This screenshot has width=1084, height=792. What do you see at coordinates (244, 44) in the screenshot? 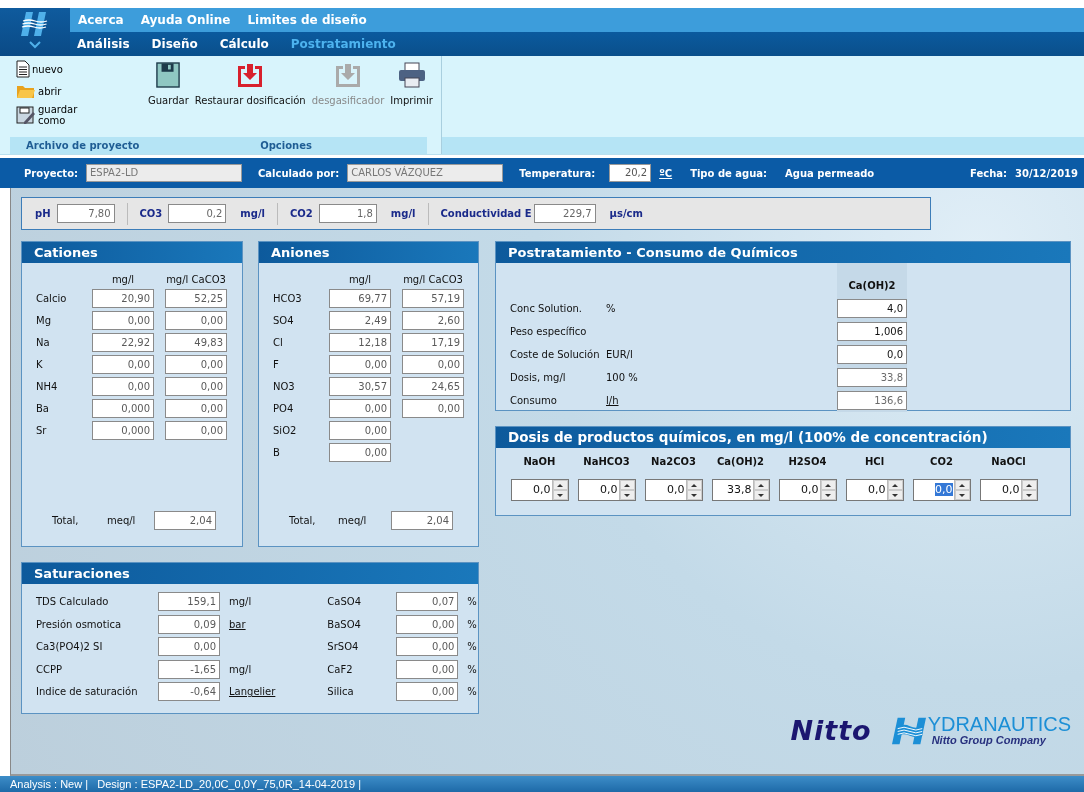
I see `tab: Cálculo` at bounding box center [244, 44].